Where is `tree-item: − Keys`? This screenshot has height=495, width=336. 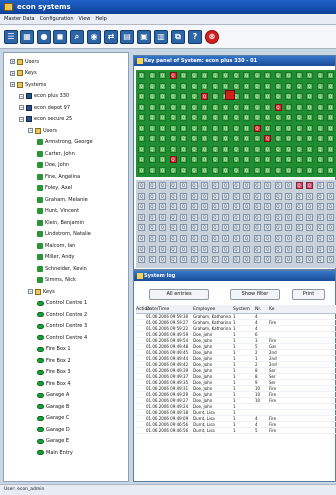
tree-item: − Keys is located at coordinates (41, 291).